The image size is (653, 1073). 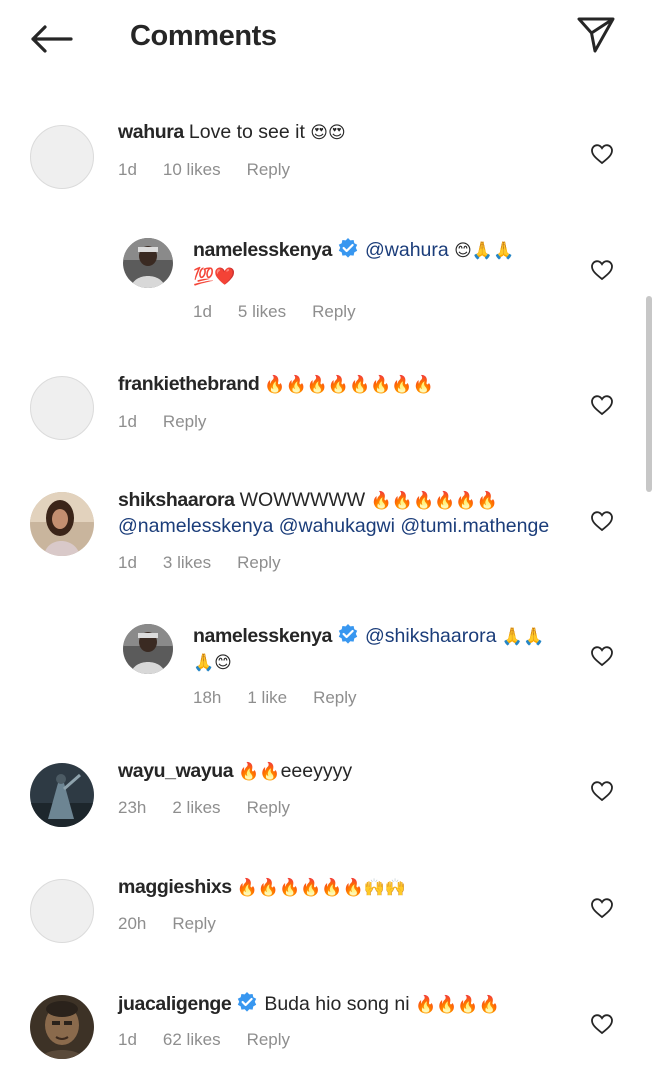 I want to click on comment-meta: 23h 2 likes Reply, so click(x=204, y=808).